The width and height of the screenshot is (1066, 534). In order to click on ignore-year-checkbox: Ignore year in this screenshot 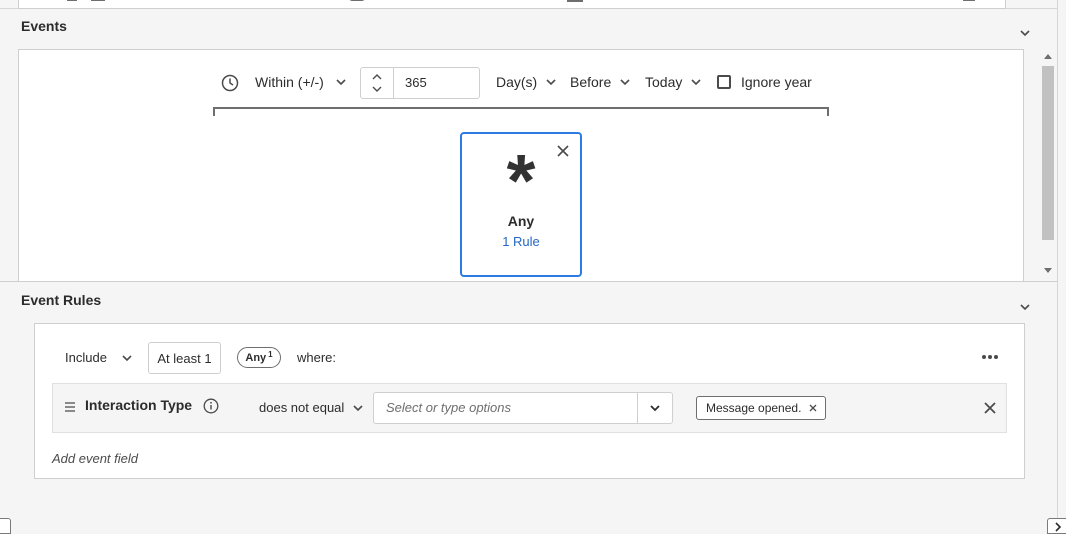, I will do `click(764, 82)`.